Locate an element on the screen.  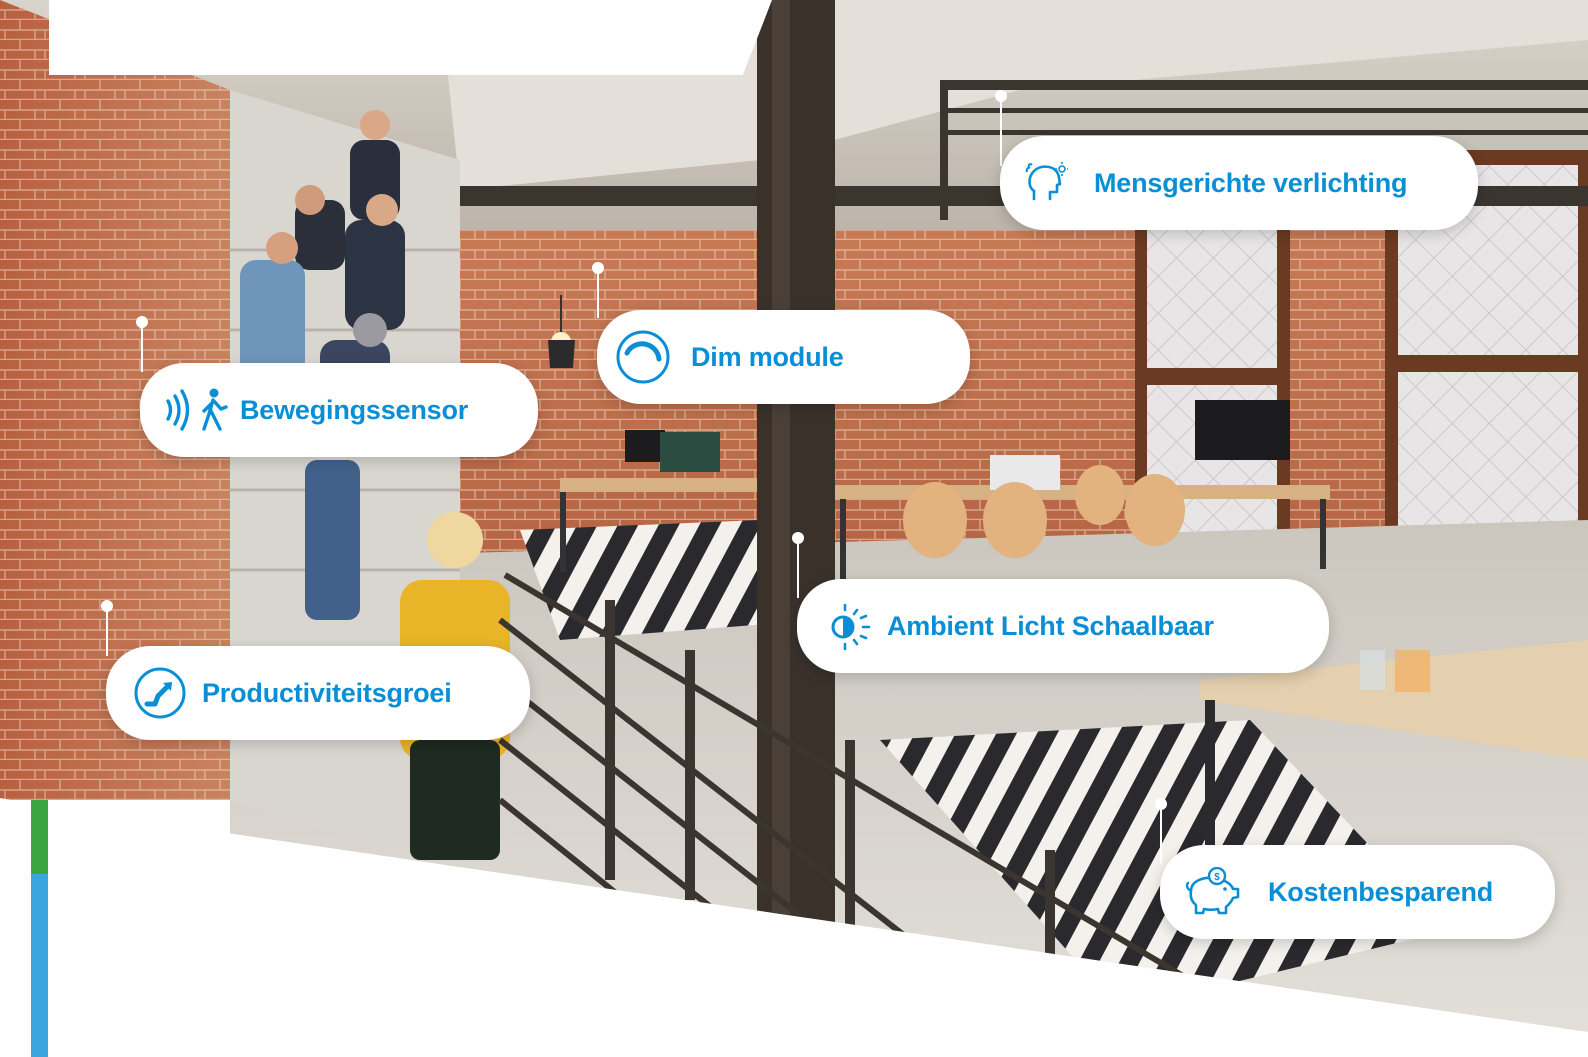
callout-mensgericht: Mensgerichte verlichting is located at coordinates (1239, 183).